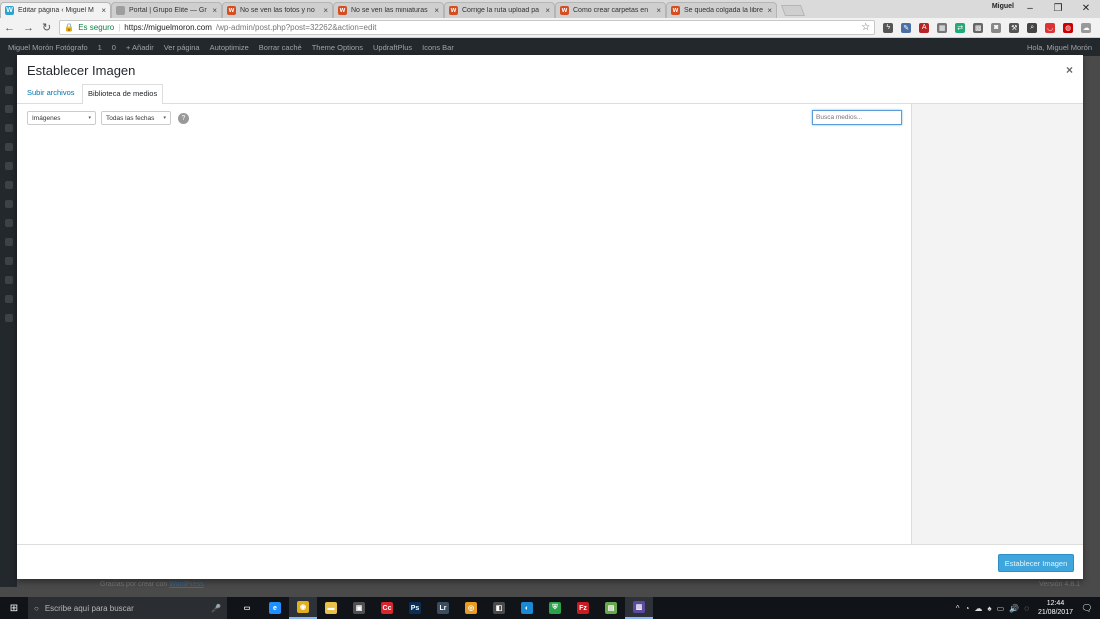 The width and height of the screenshot is (1100, 619). Describe the element at coordinates (166, 10) in the screenshot. I see `browser-tab: Portal | Grupo Elite — Gr ×` at that location.